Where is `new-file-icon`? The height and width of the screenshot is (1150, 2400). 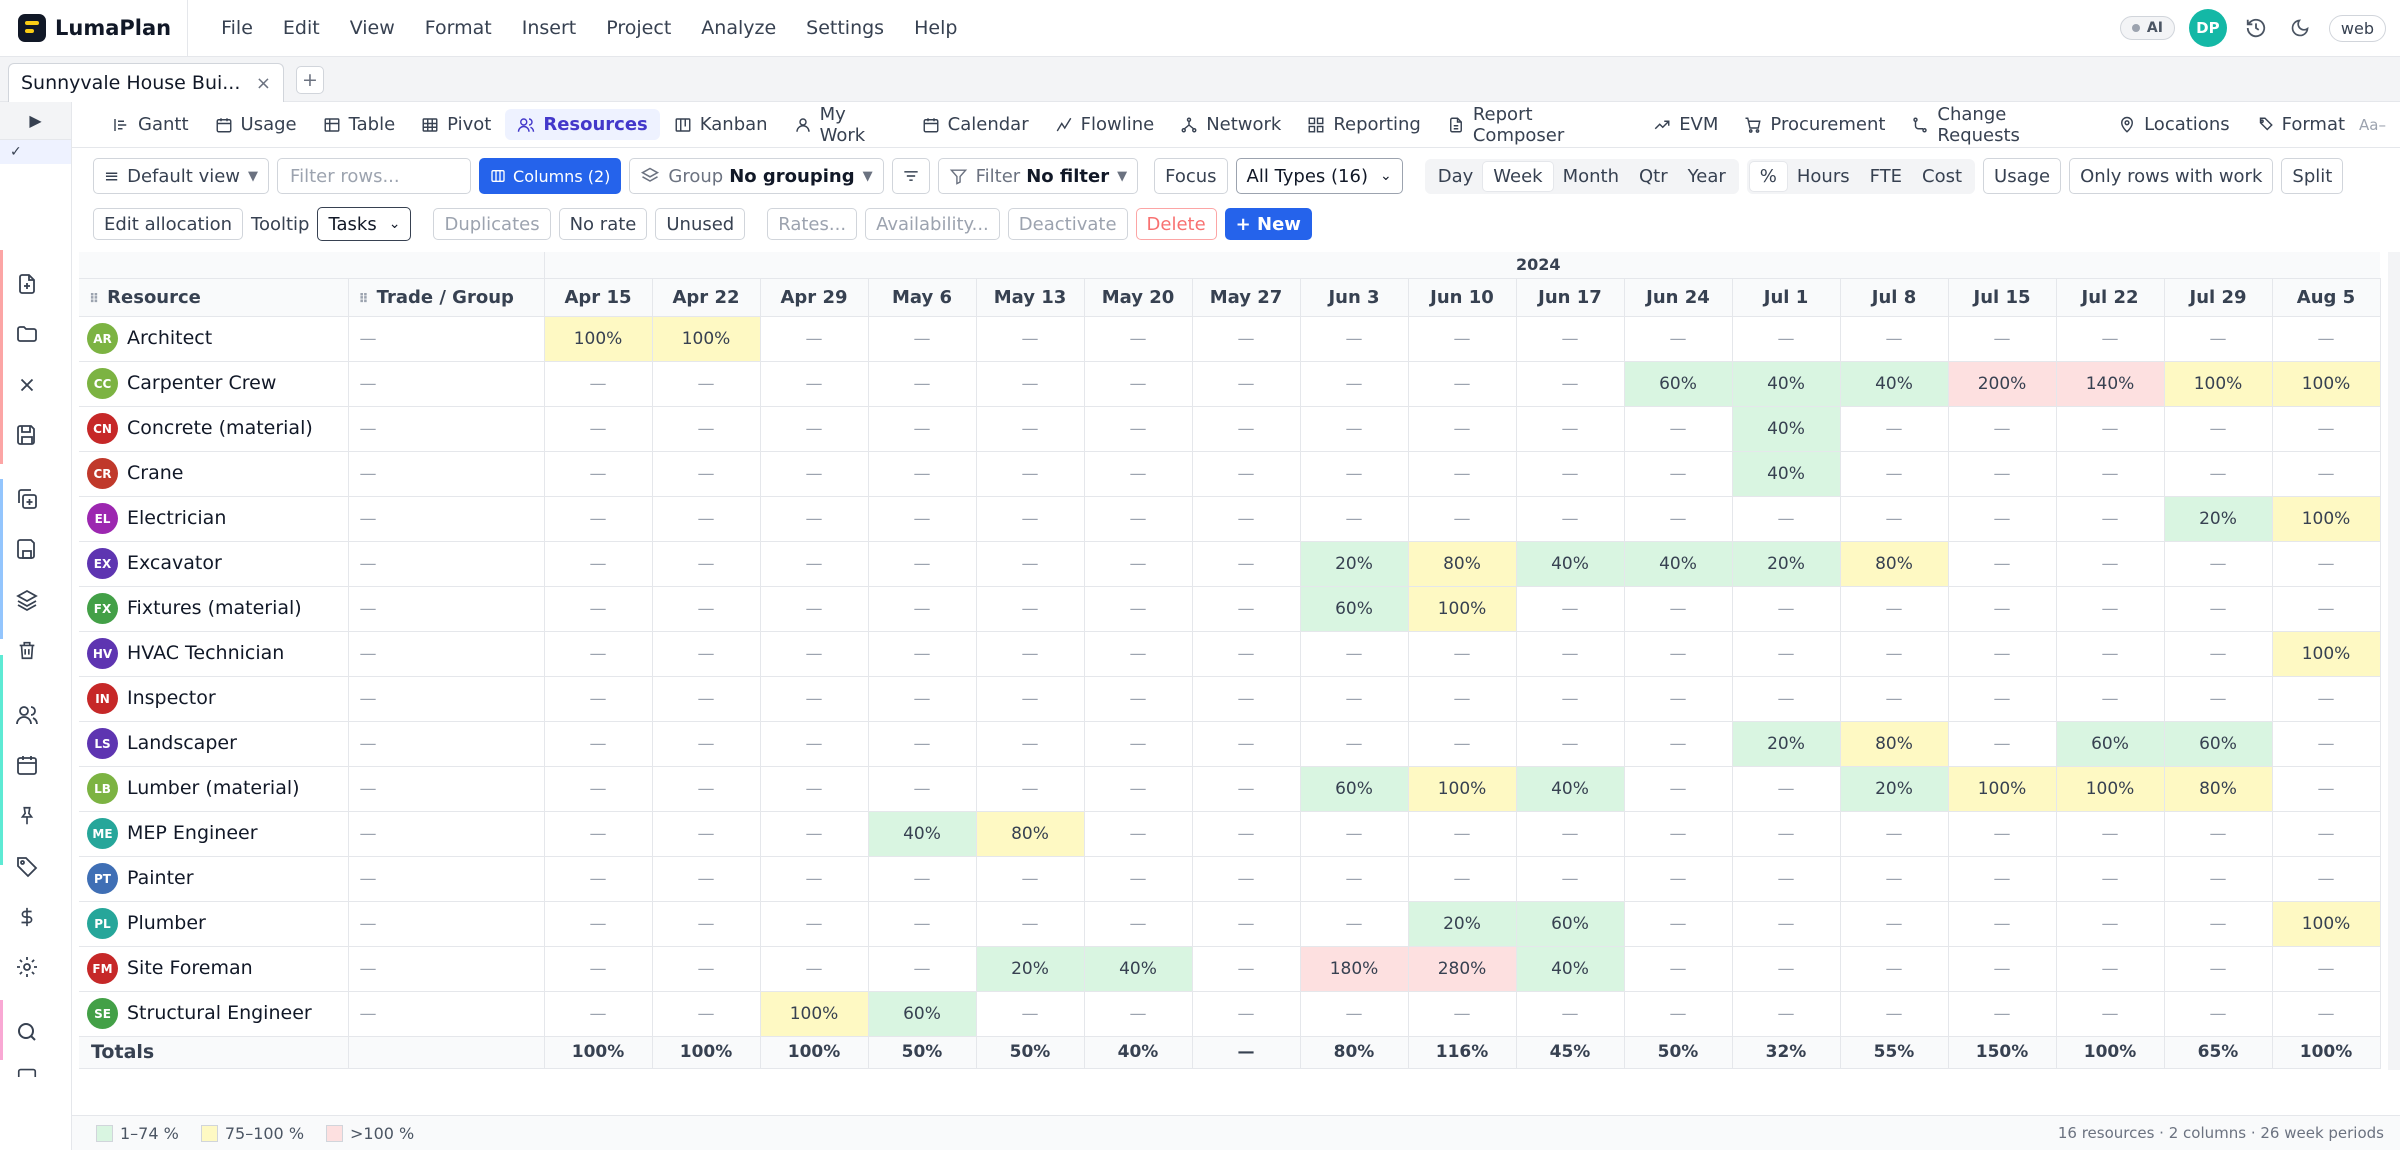 new-file-icon is located at coordinates (27, 284).